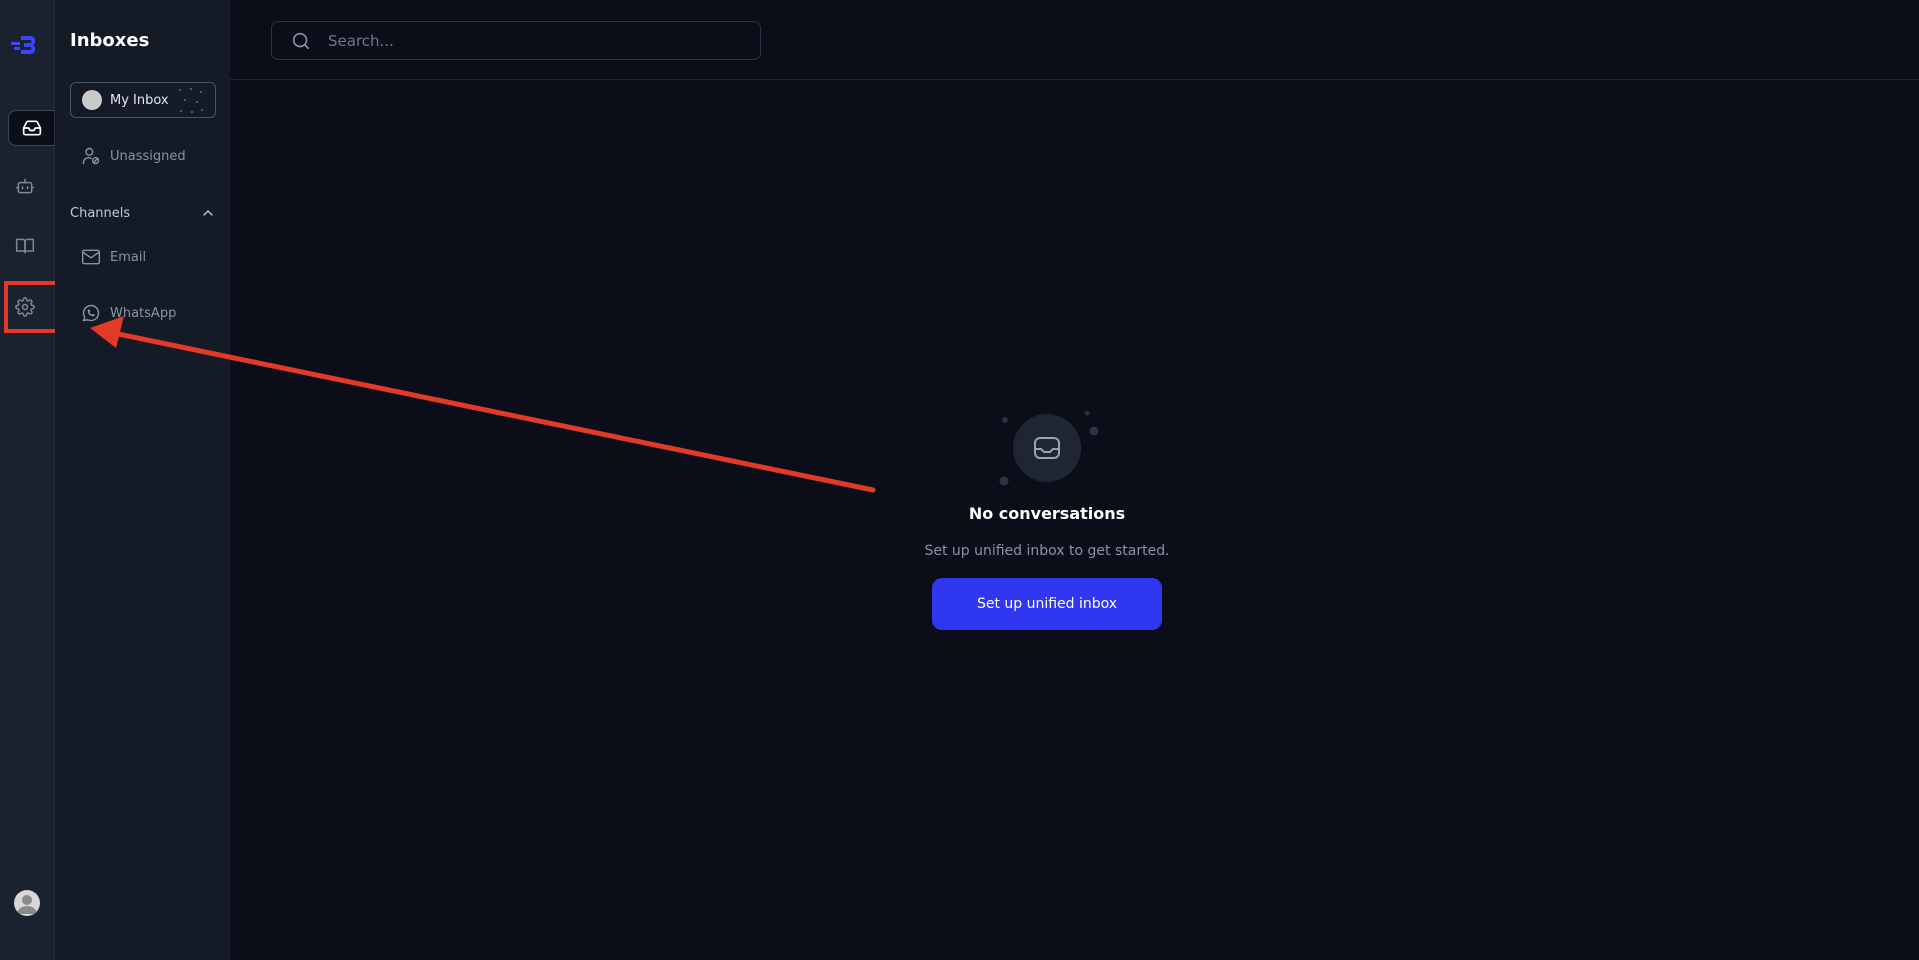  I want to click on my-inbox-item: My Inbox, so click(143, 100).